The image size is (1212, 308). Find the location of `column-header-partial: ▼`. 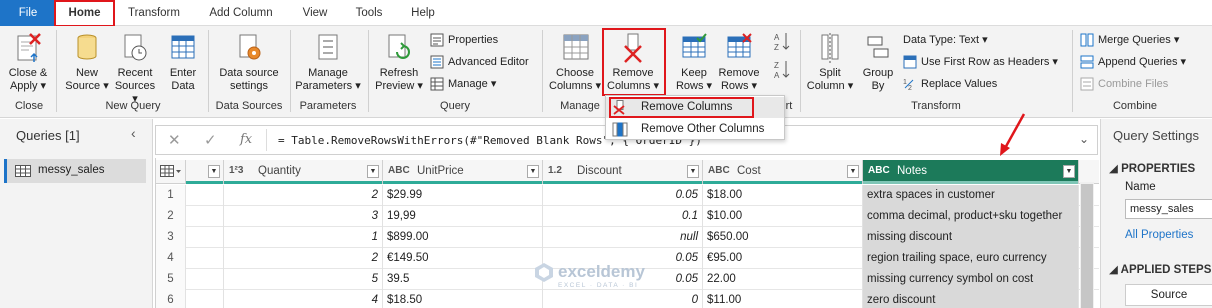

column-header-partial: ▼ is located at coordinates (205, 172).